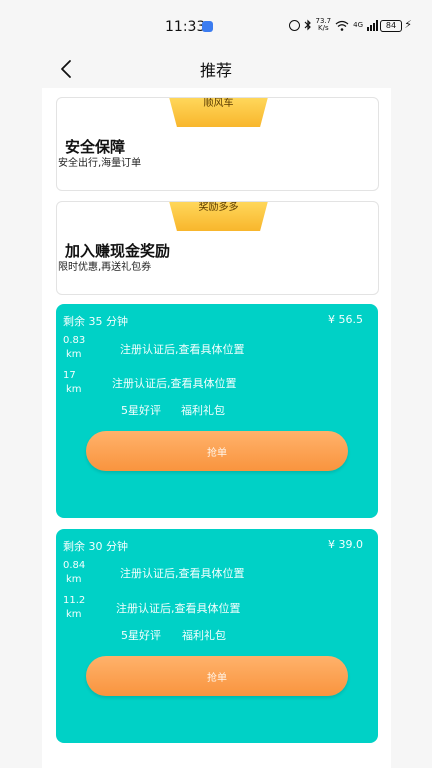 Image resolution: width=432 pixels, height=768 pixels. Describe the element at coordinates (345, 544) in the screenshot. I see `order-price: ¥ 39.0` at that location.